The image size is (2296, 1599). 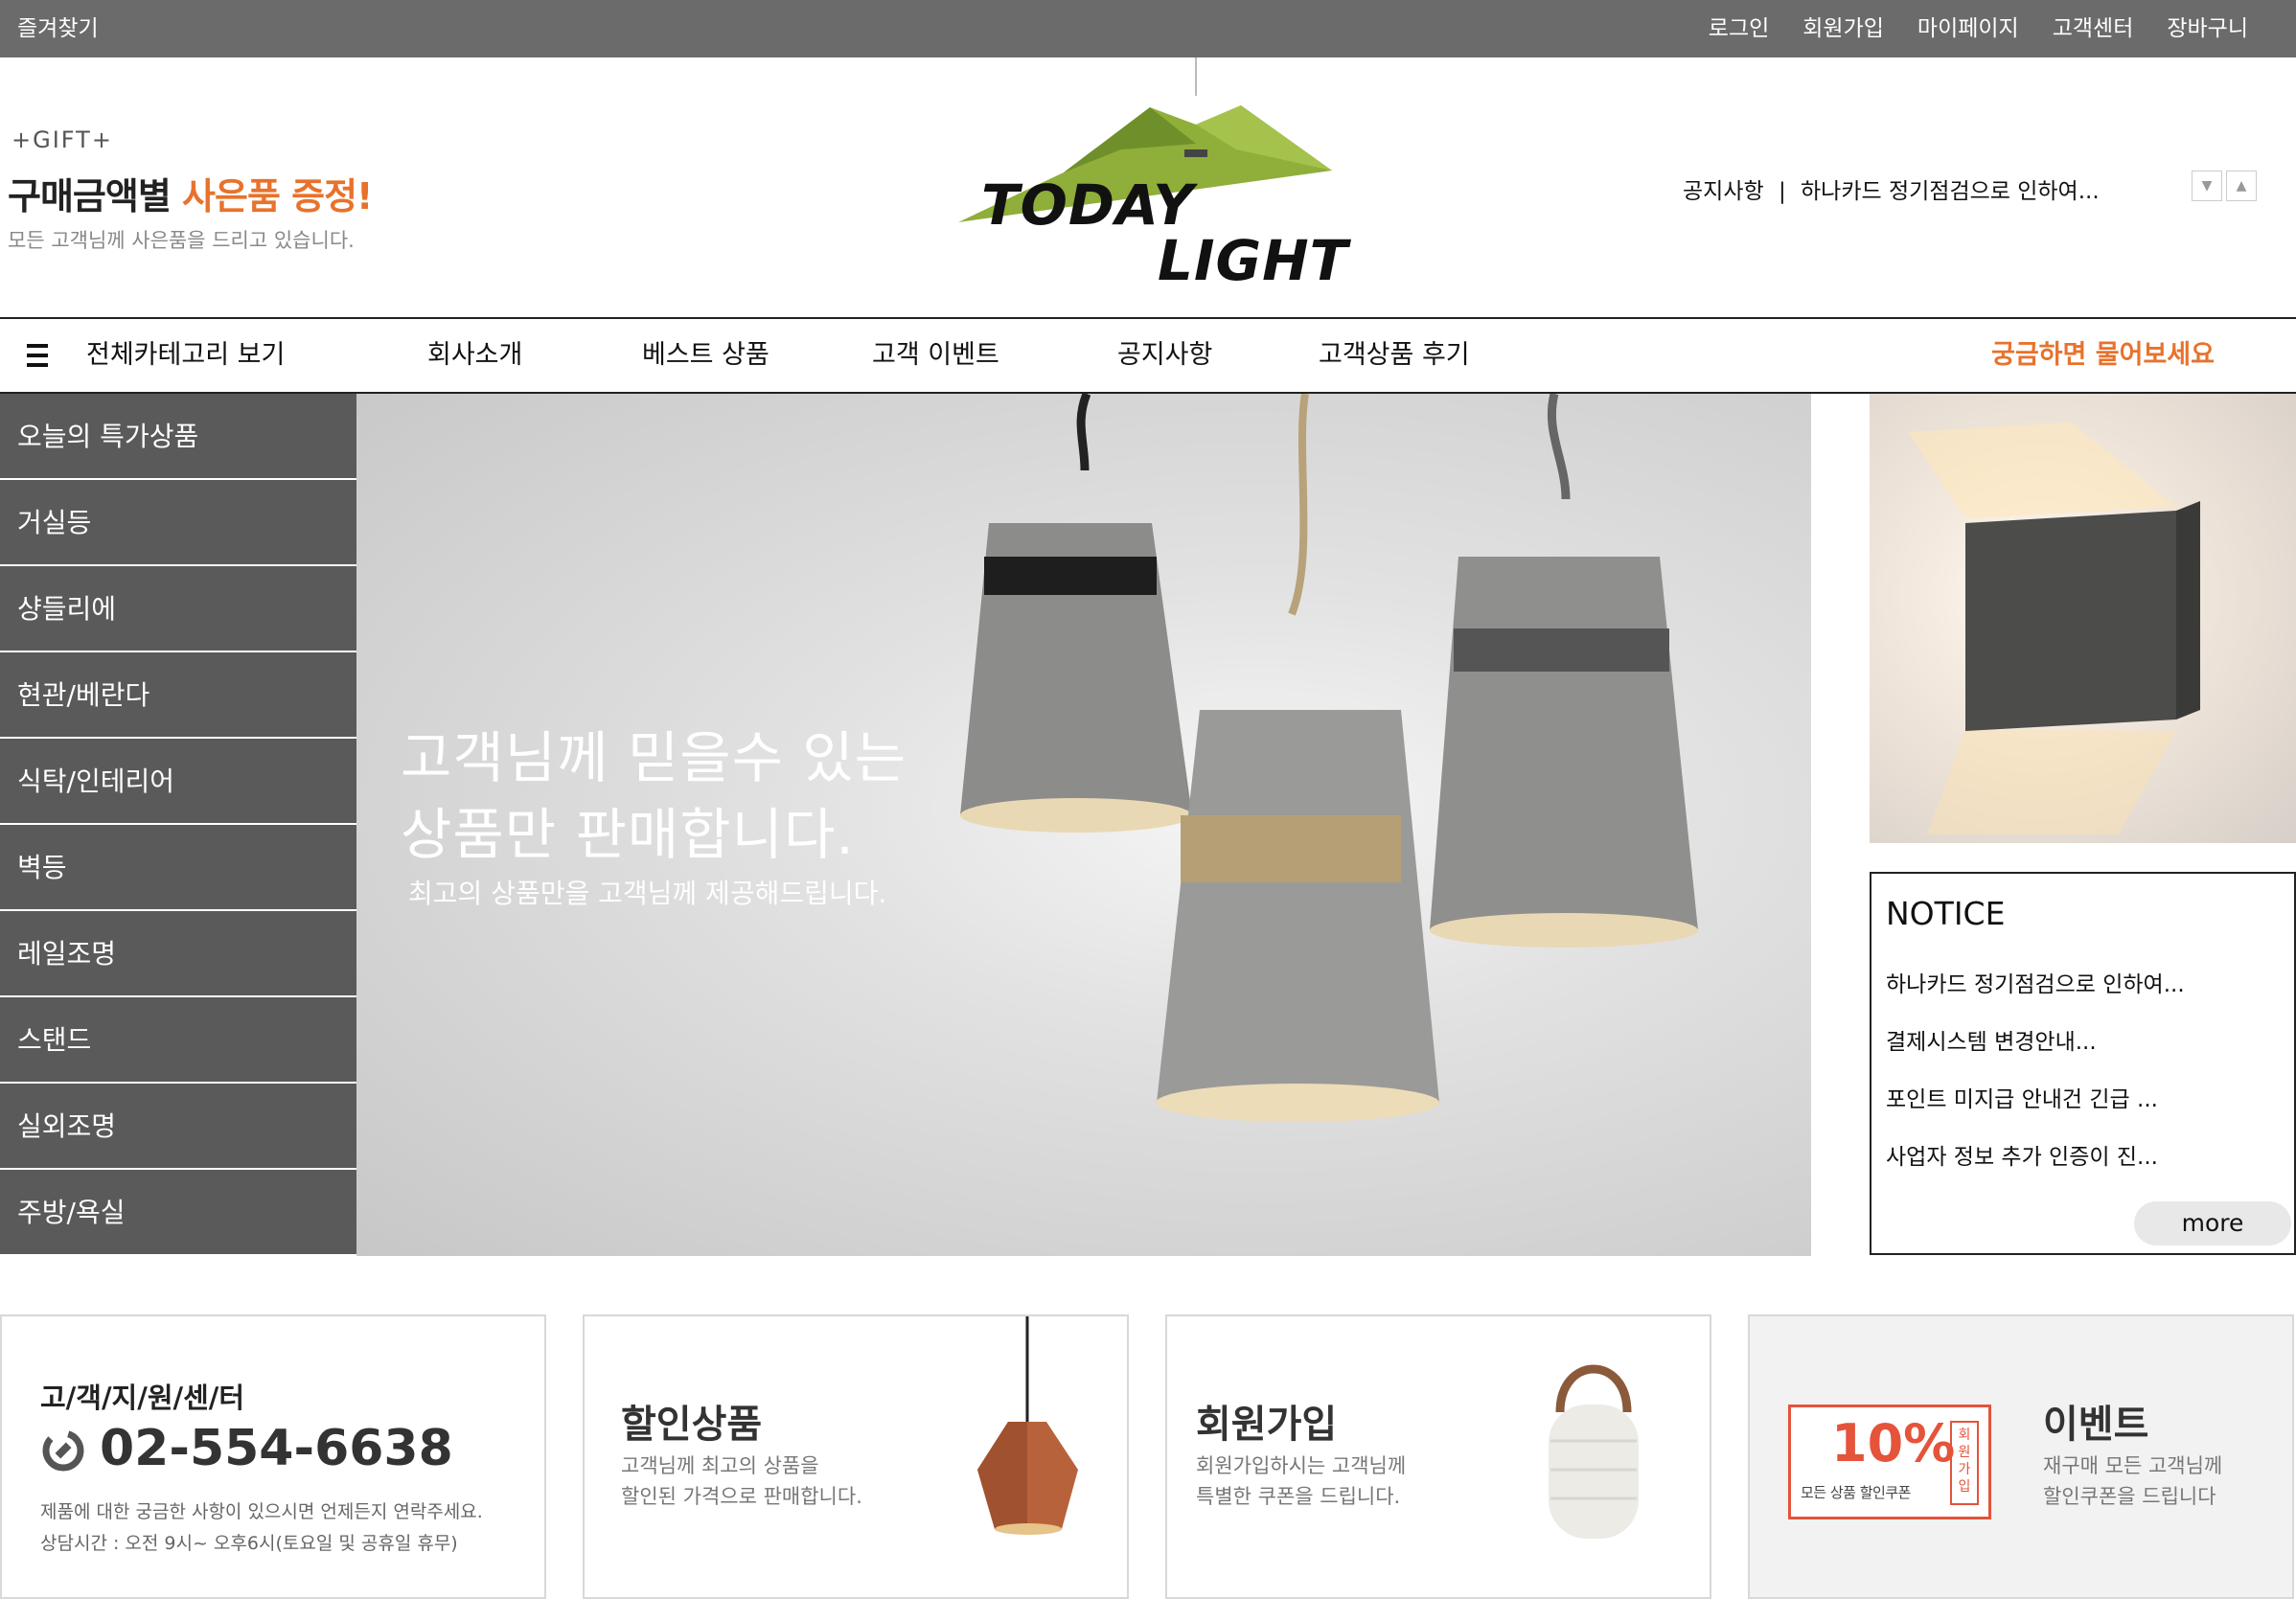 What do you see at coordinates (178, 782) in the screenshot?
I see `category-item: 식탁/인테리어` at bounding box center [178, 782].